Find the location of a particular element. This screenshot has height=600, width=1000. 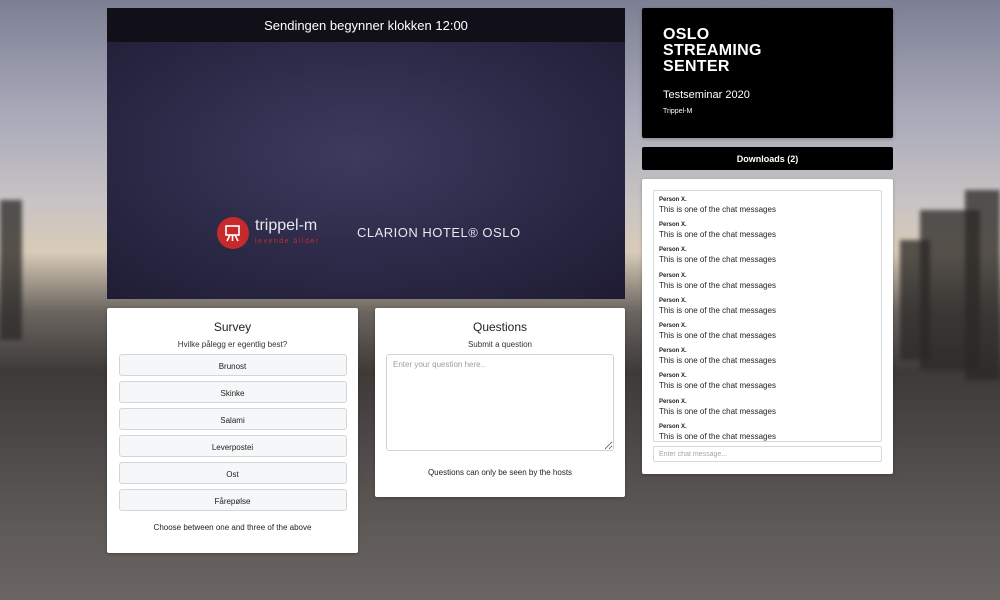

survey-option-salami: Salami is located at coordinates (232, 419).